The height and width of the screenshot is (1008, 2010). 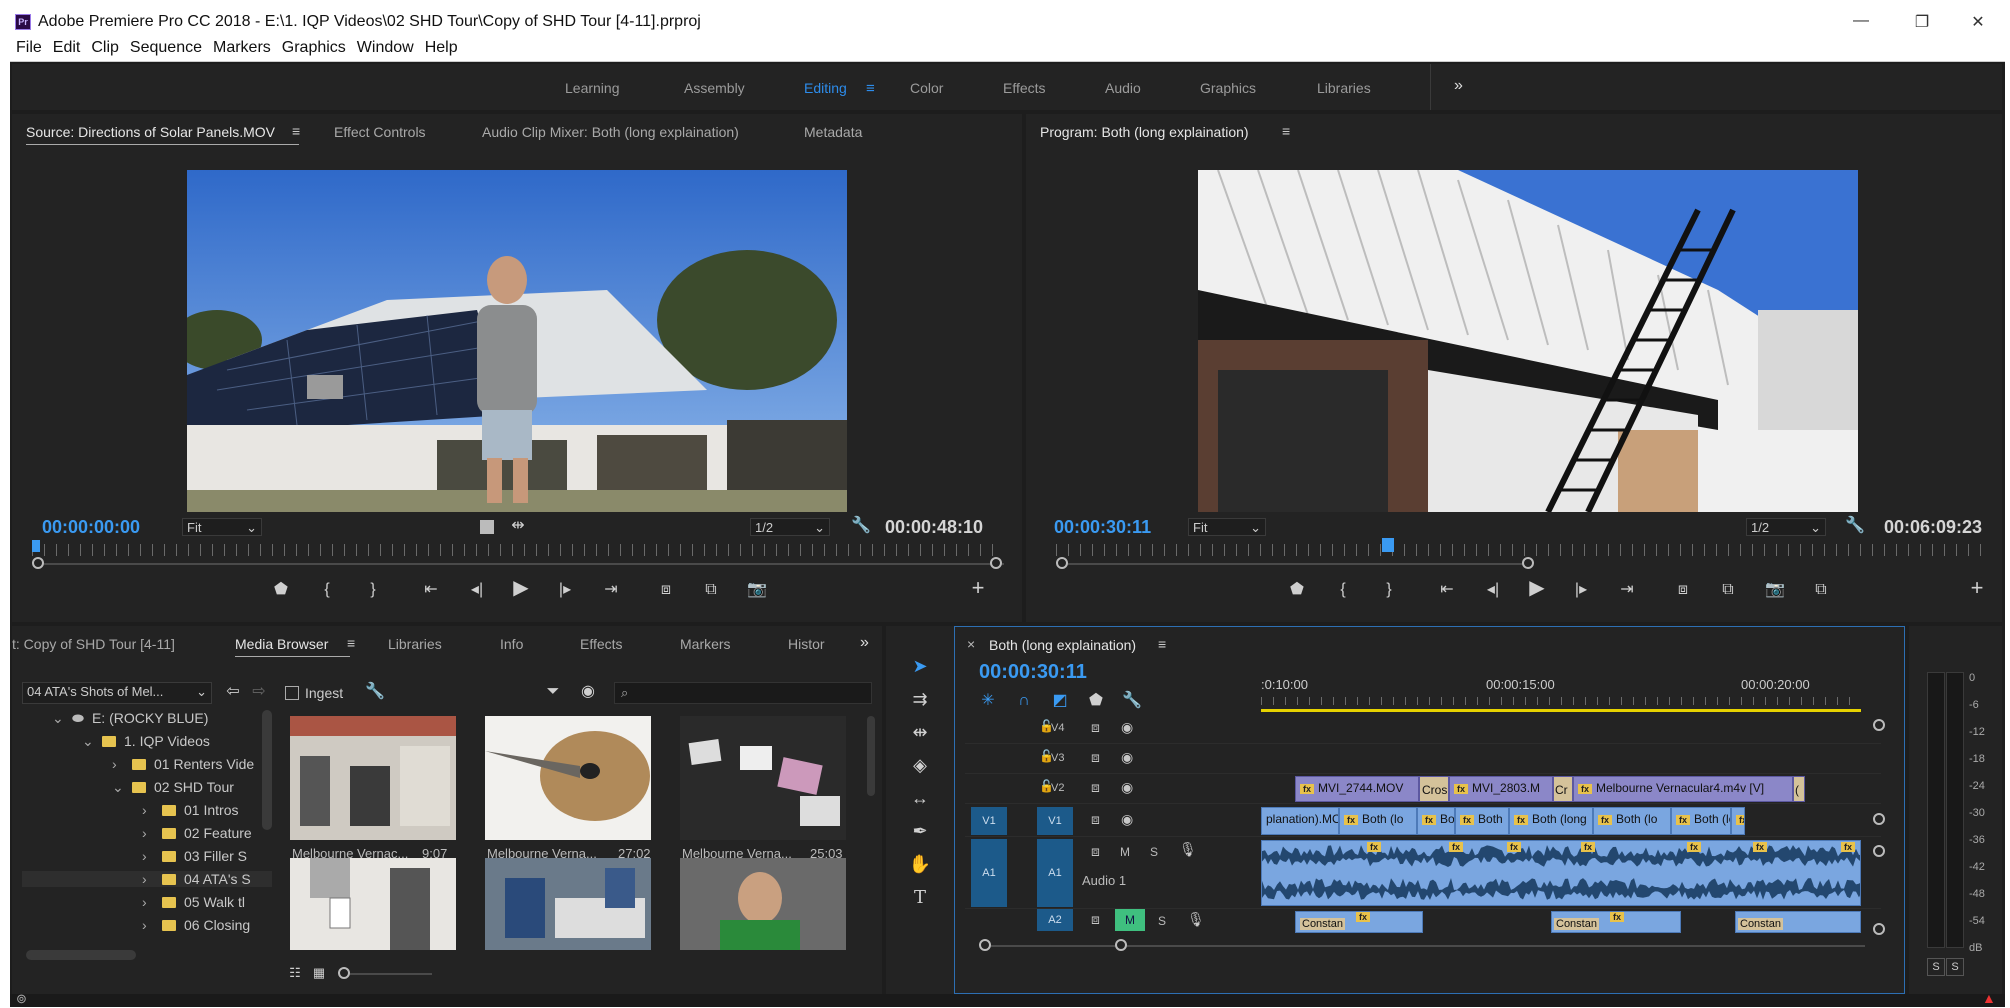 What do you see at coordinates (183, 764) in the screenshot?
I see `tree-row: › 01 Renters Vide` at bounding box center [183, 764].